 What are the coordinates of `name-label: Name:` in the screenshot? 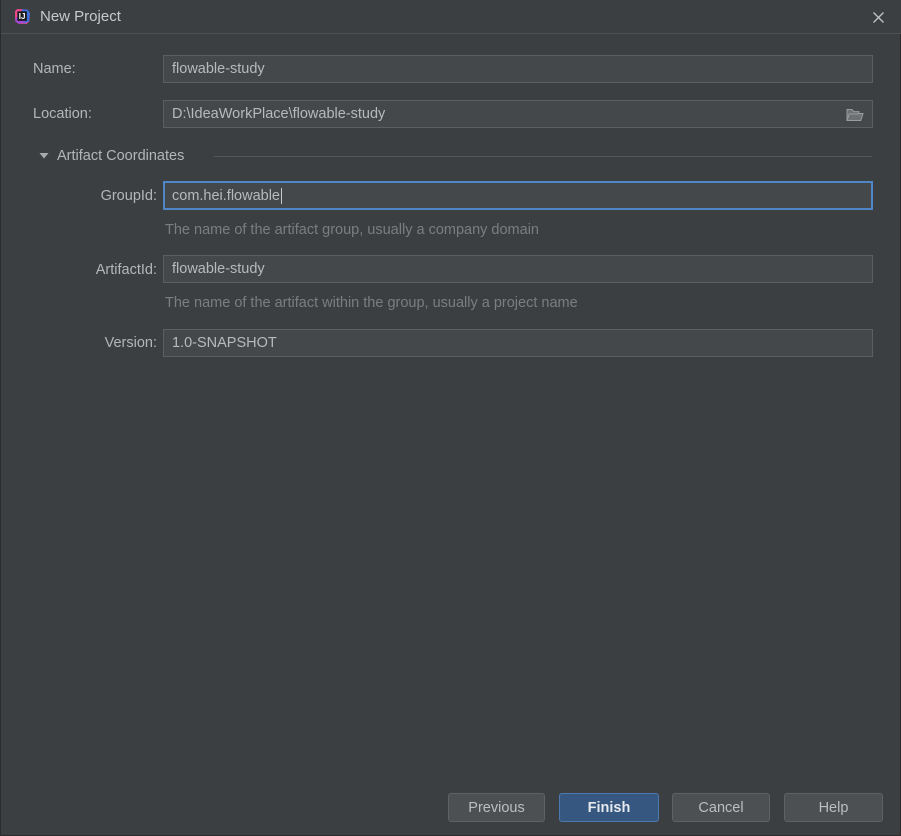 It's located at (54, 69).